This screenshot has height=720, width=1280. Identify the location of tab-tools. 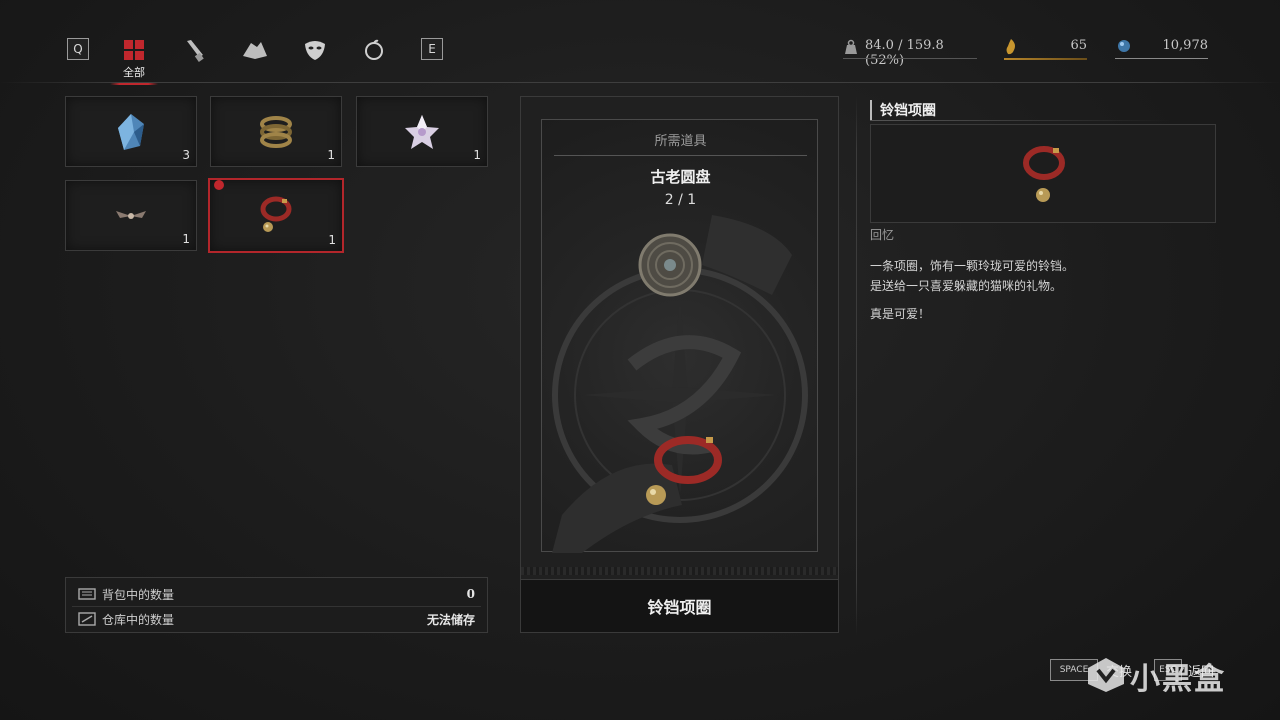
(194, 50).